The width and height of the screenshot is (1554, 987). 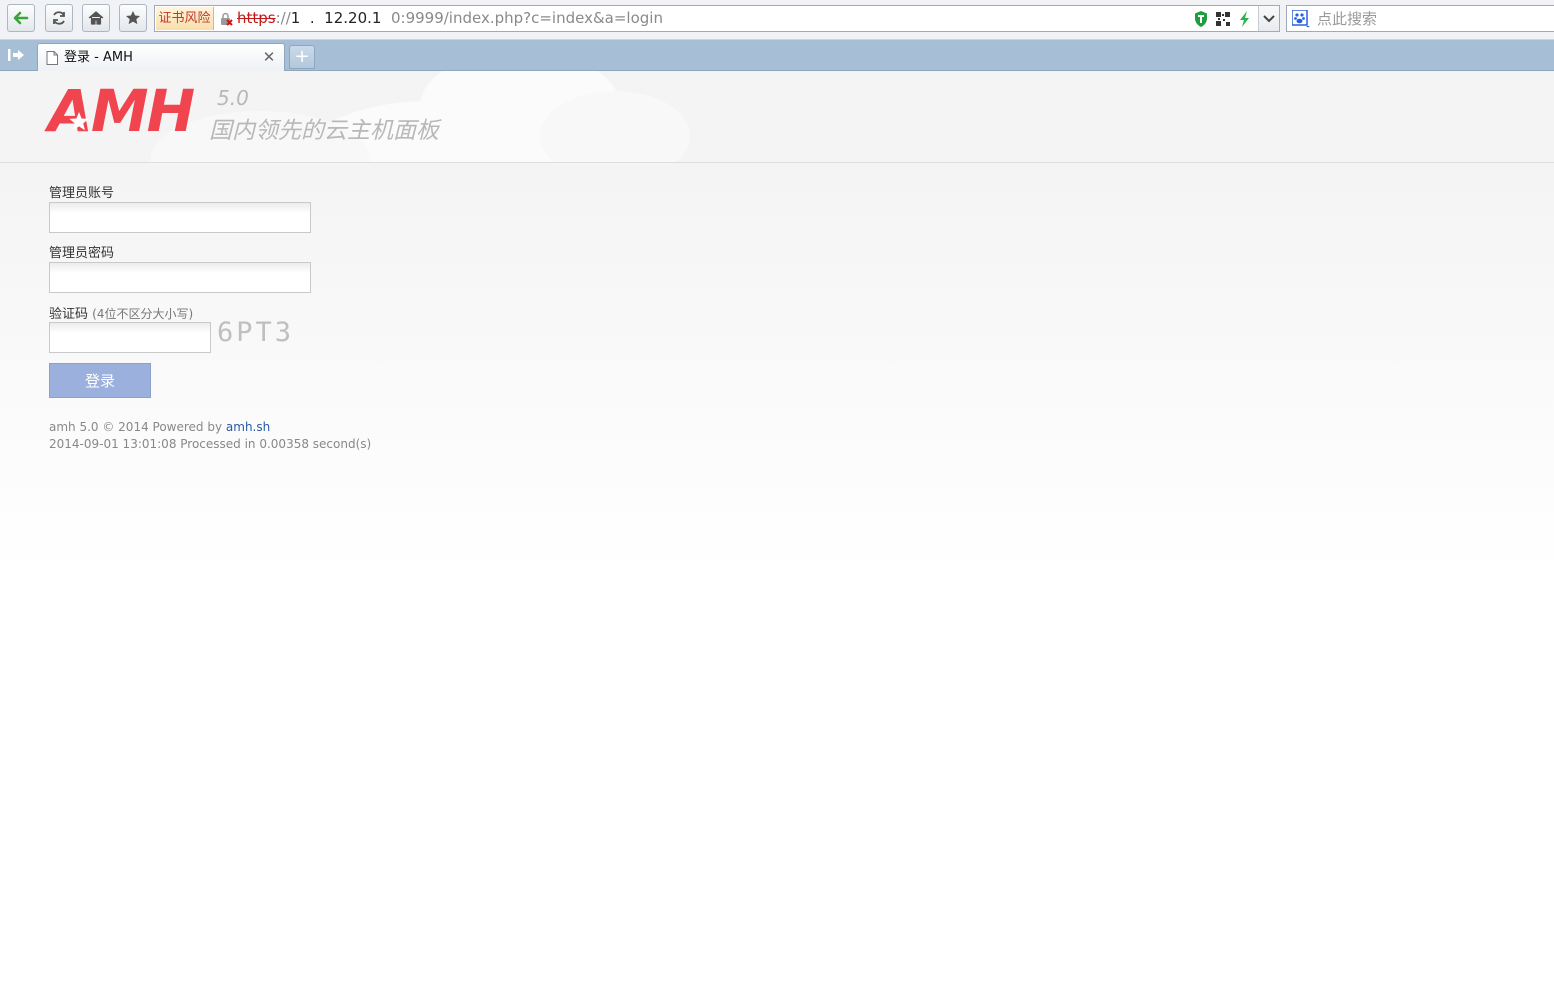 I want to click on lightning-icon, so click(x=1244, y=18).